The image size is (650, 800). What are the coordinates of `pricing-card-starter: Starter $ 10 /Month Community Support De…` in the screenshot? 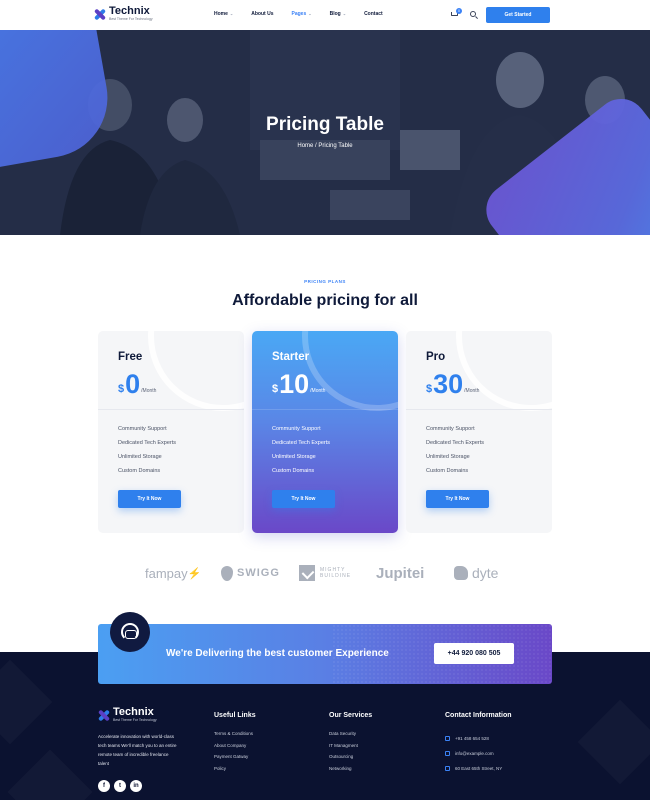 It's located at (325, 432).